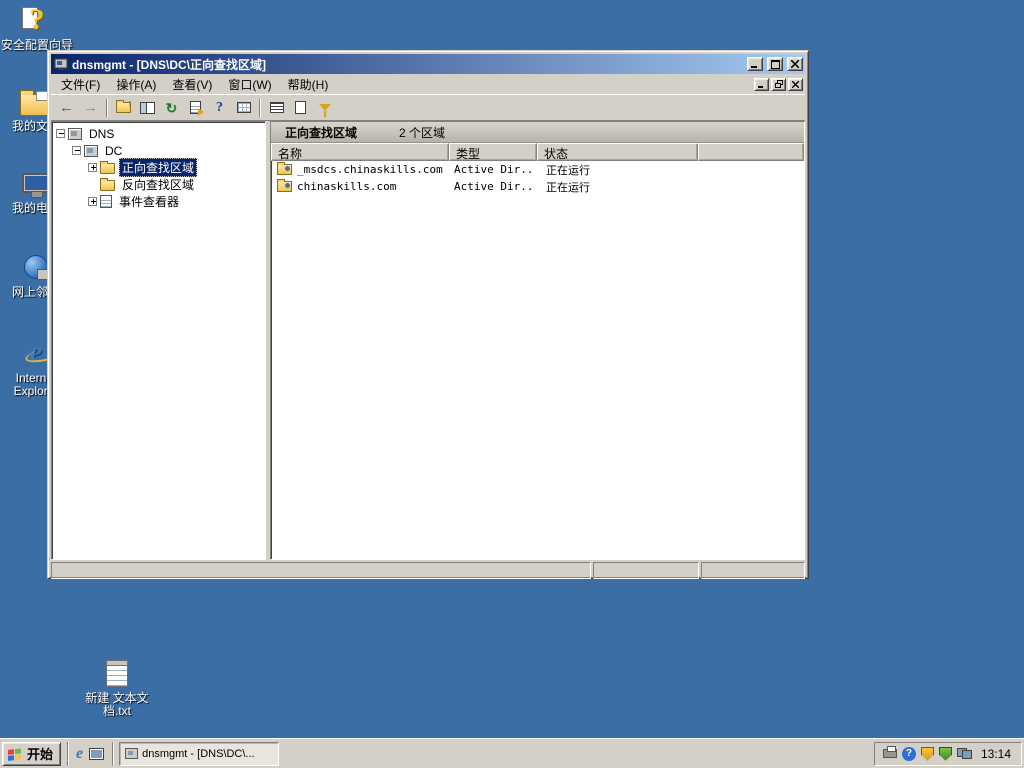 The height and width of the screenshot is (768, 1024). Describe the element at coordinates (158, 133) in the screenshot. I see `tree-item-dns-root: DNS` at that location.